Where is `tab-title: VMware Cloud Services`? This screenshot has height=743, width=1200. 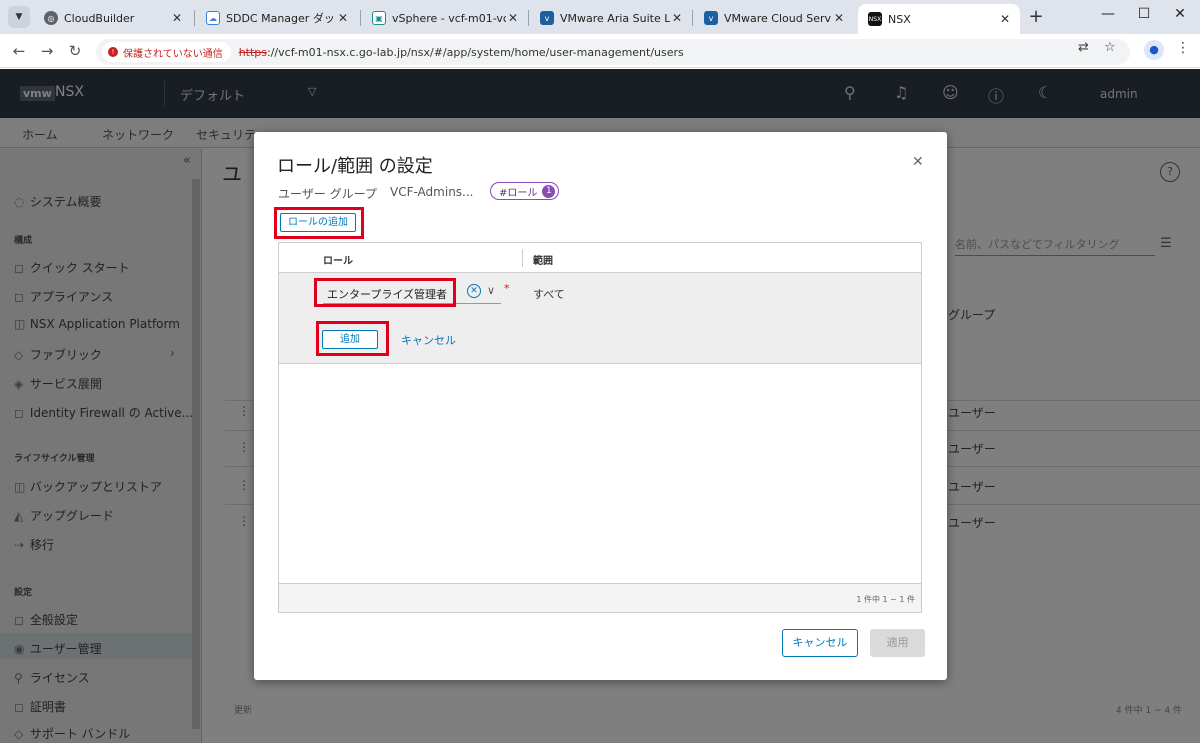 tab-title: VMware Cloud Services is located at coordinates (778, 18).